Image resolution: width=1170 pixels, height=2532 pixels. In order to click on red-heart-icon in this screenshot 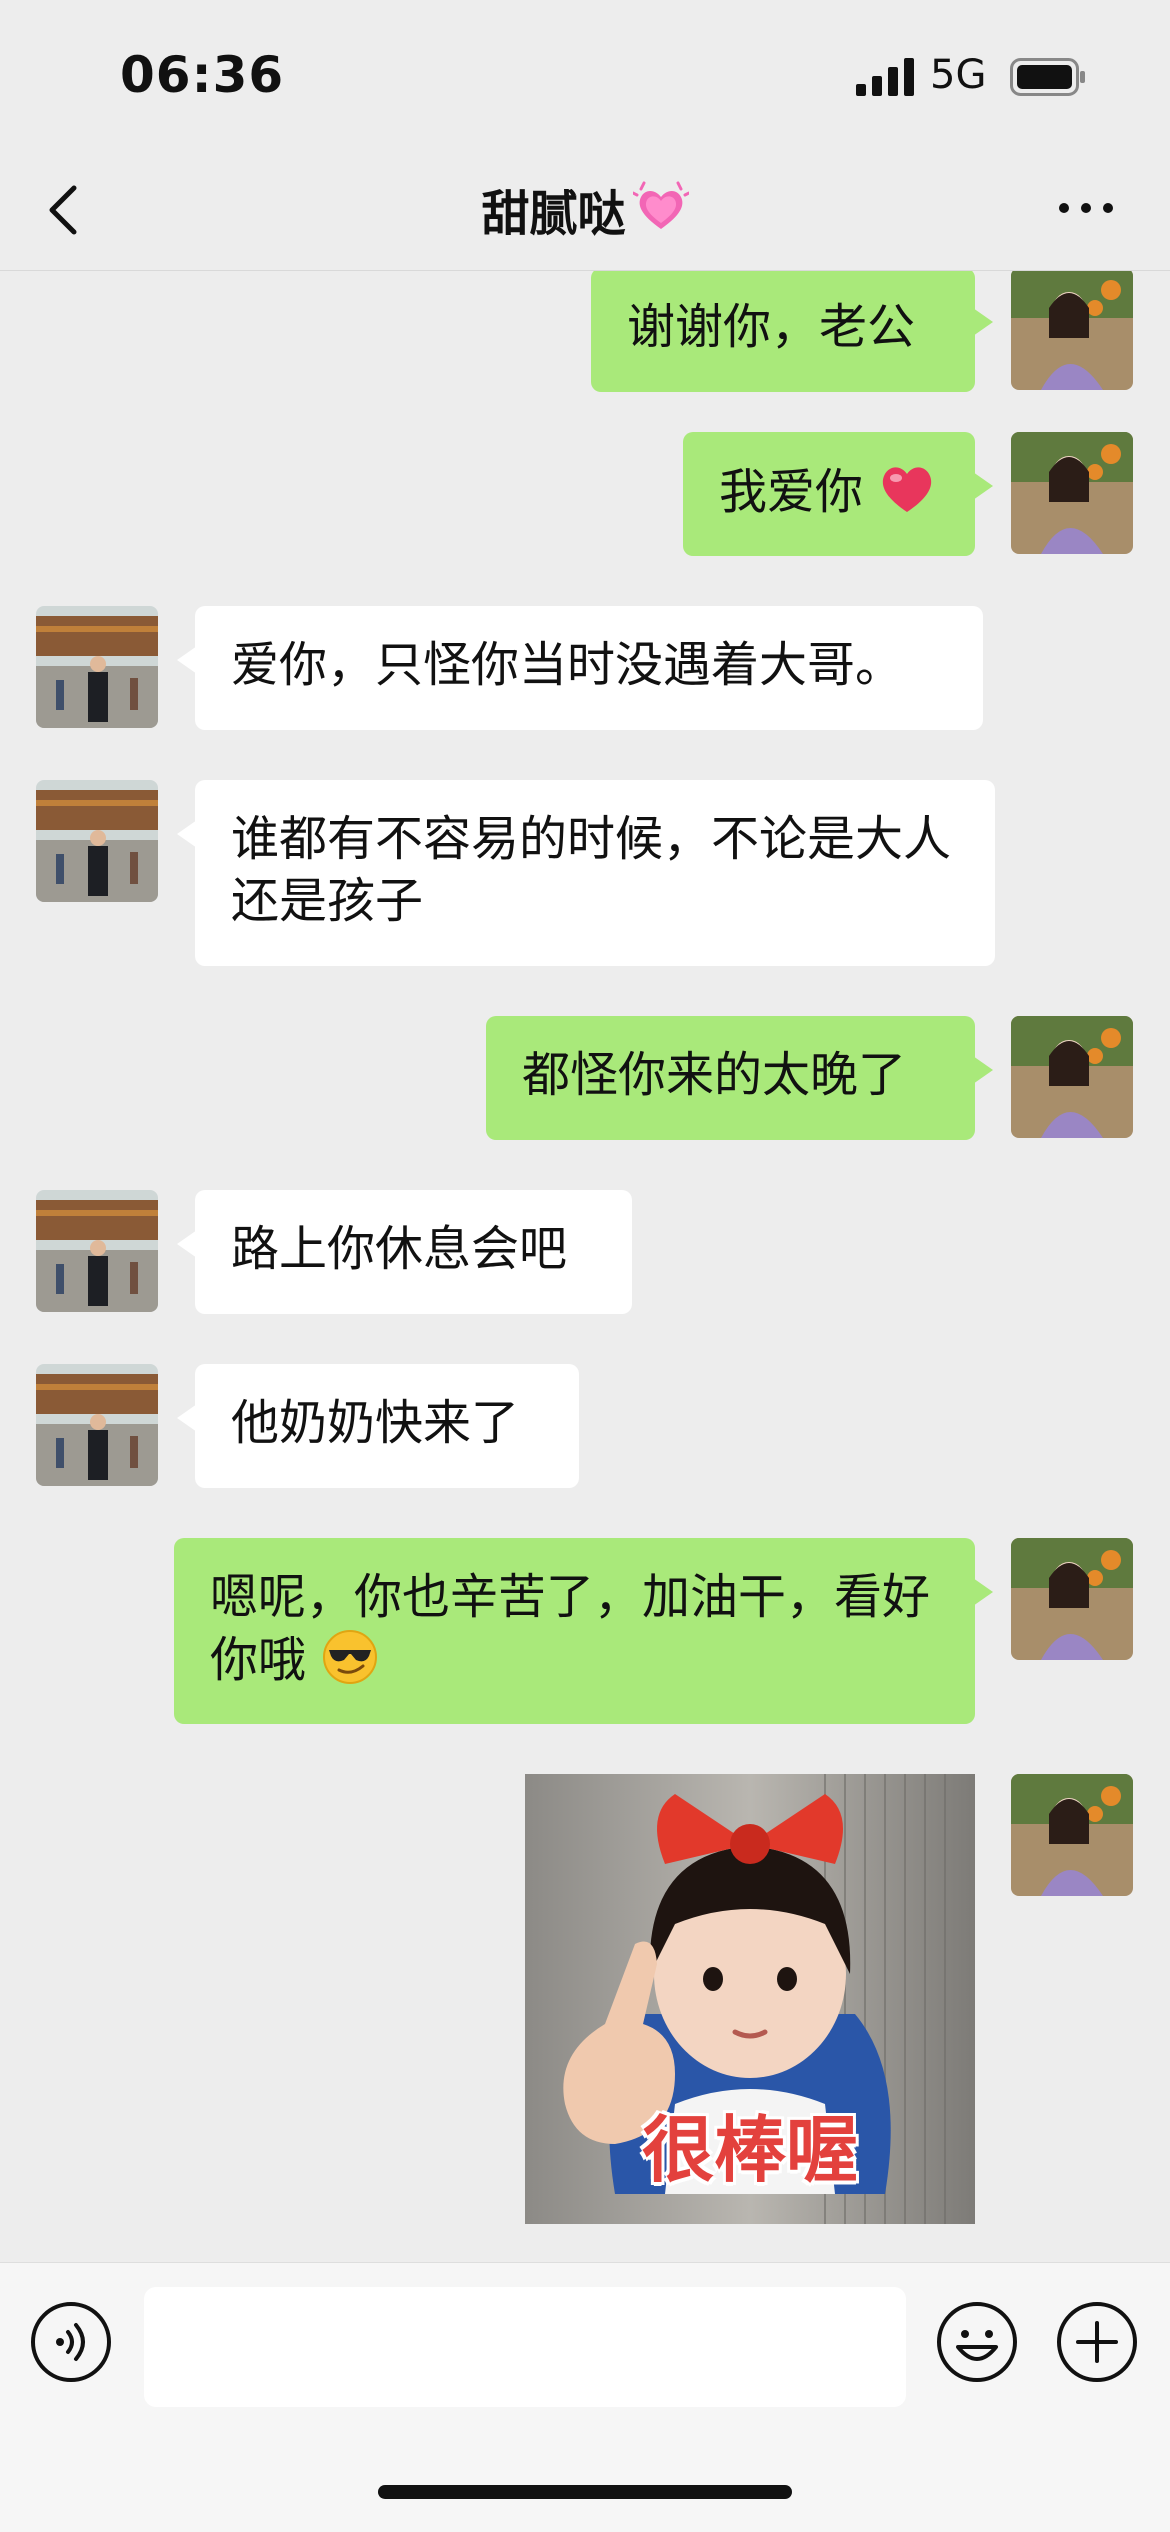, I will do `click(907, 489)`.